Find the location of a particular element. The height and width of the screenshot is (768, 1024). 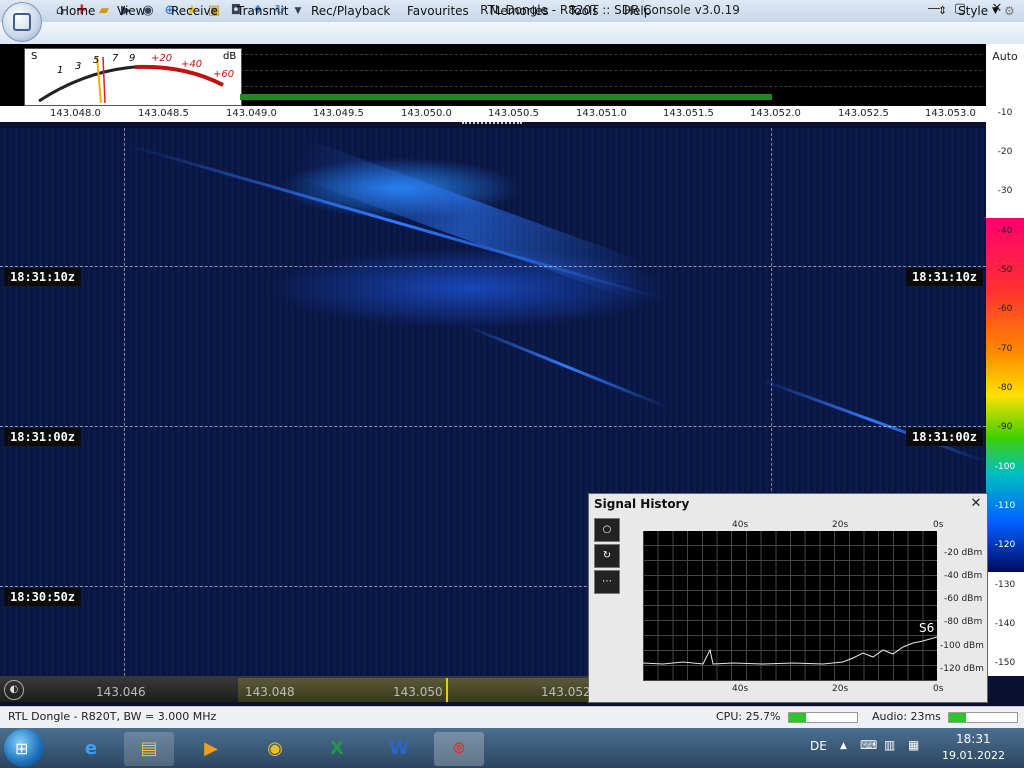

audio-status: Audio: 23ms is located at coordinates (906, 716).